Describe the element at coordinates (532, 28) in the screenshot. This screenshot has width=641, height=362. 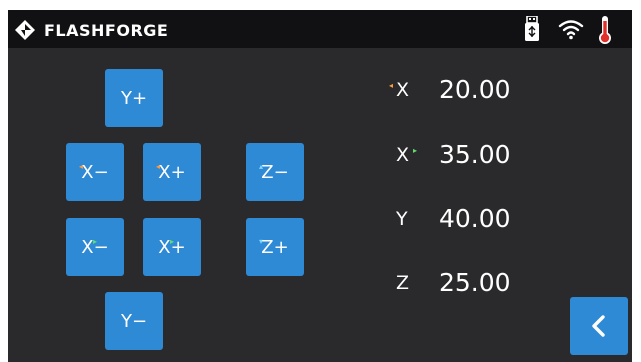
I see `usb-drive-icon` at that location.